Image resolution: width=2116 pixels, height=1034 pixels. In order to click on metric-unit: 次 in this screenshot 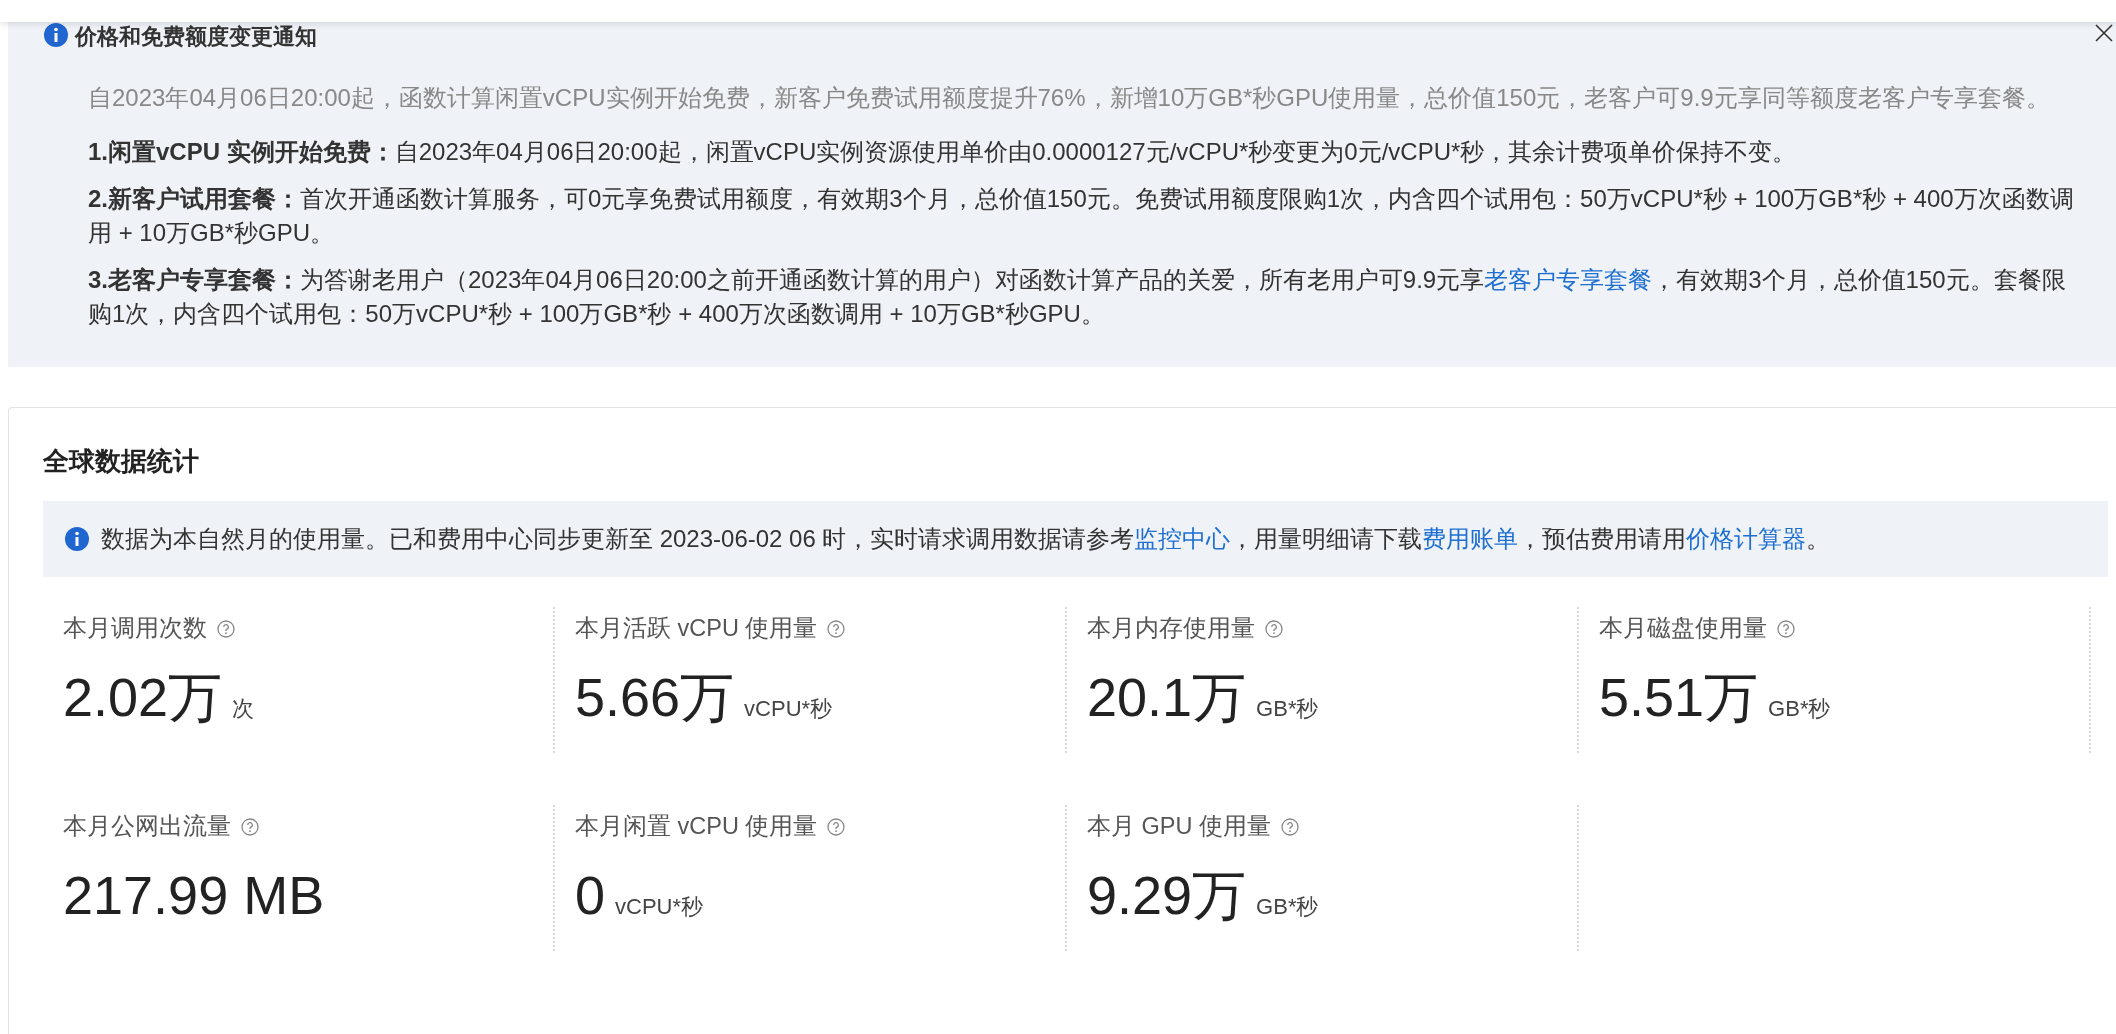, I will do `click(243, 709)`.